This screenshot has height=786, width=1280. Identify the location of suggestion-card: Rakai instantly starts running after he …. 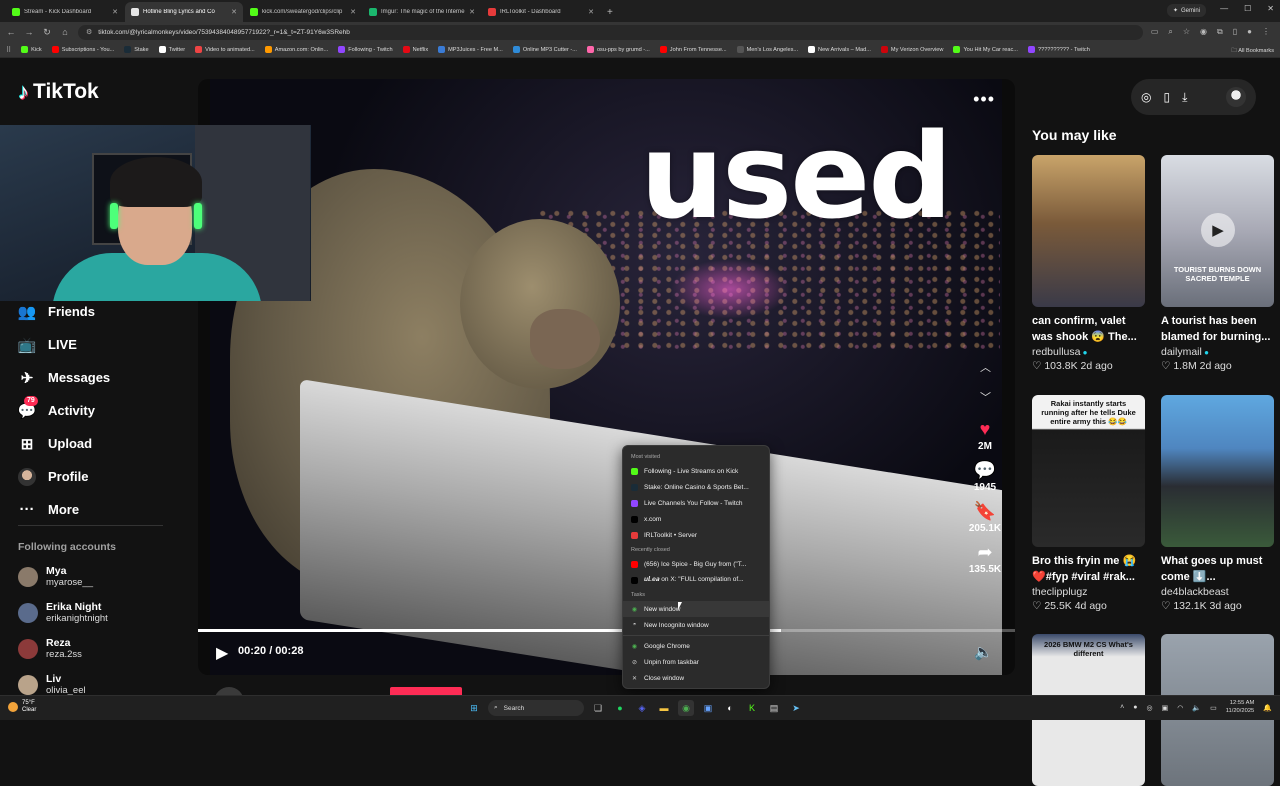
(1088, 503).